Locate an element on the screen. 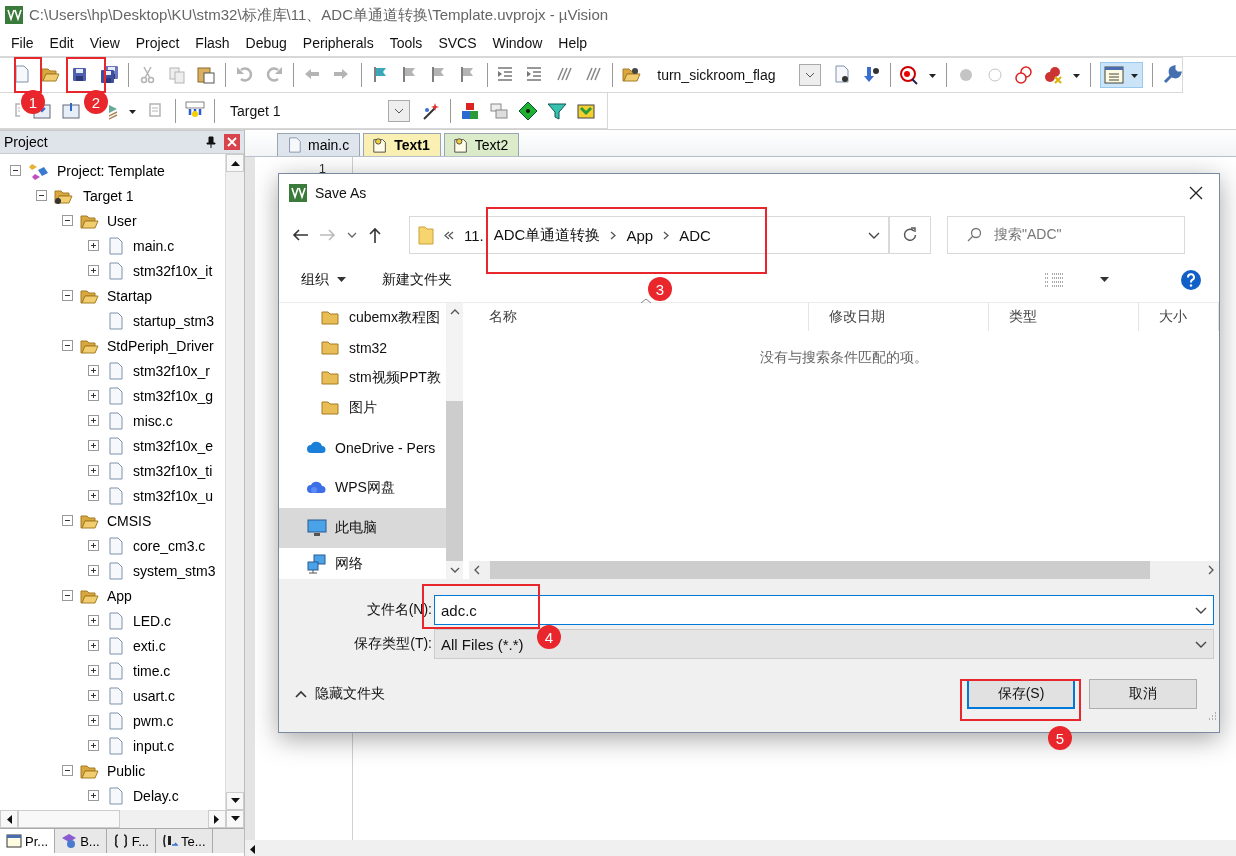 This screenshot has height=856, width=1236. tree-item: core_cm3.c is located at coordinates (169, 545).